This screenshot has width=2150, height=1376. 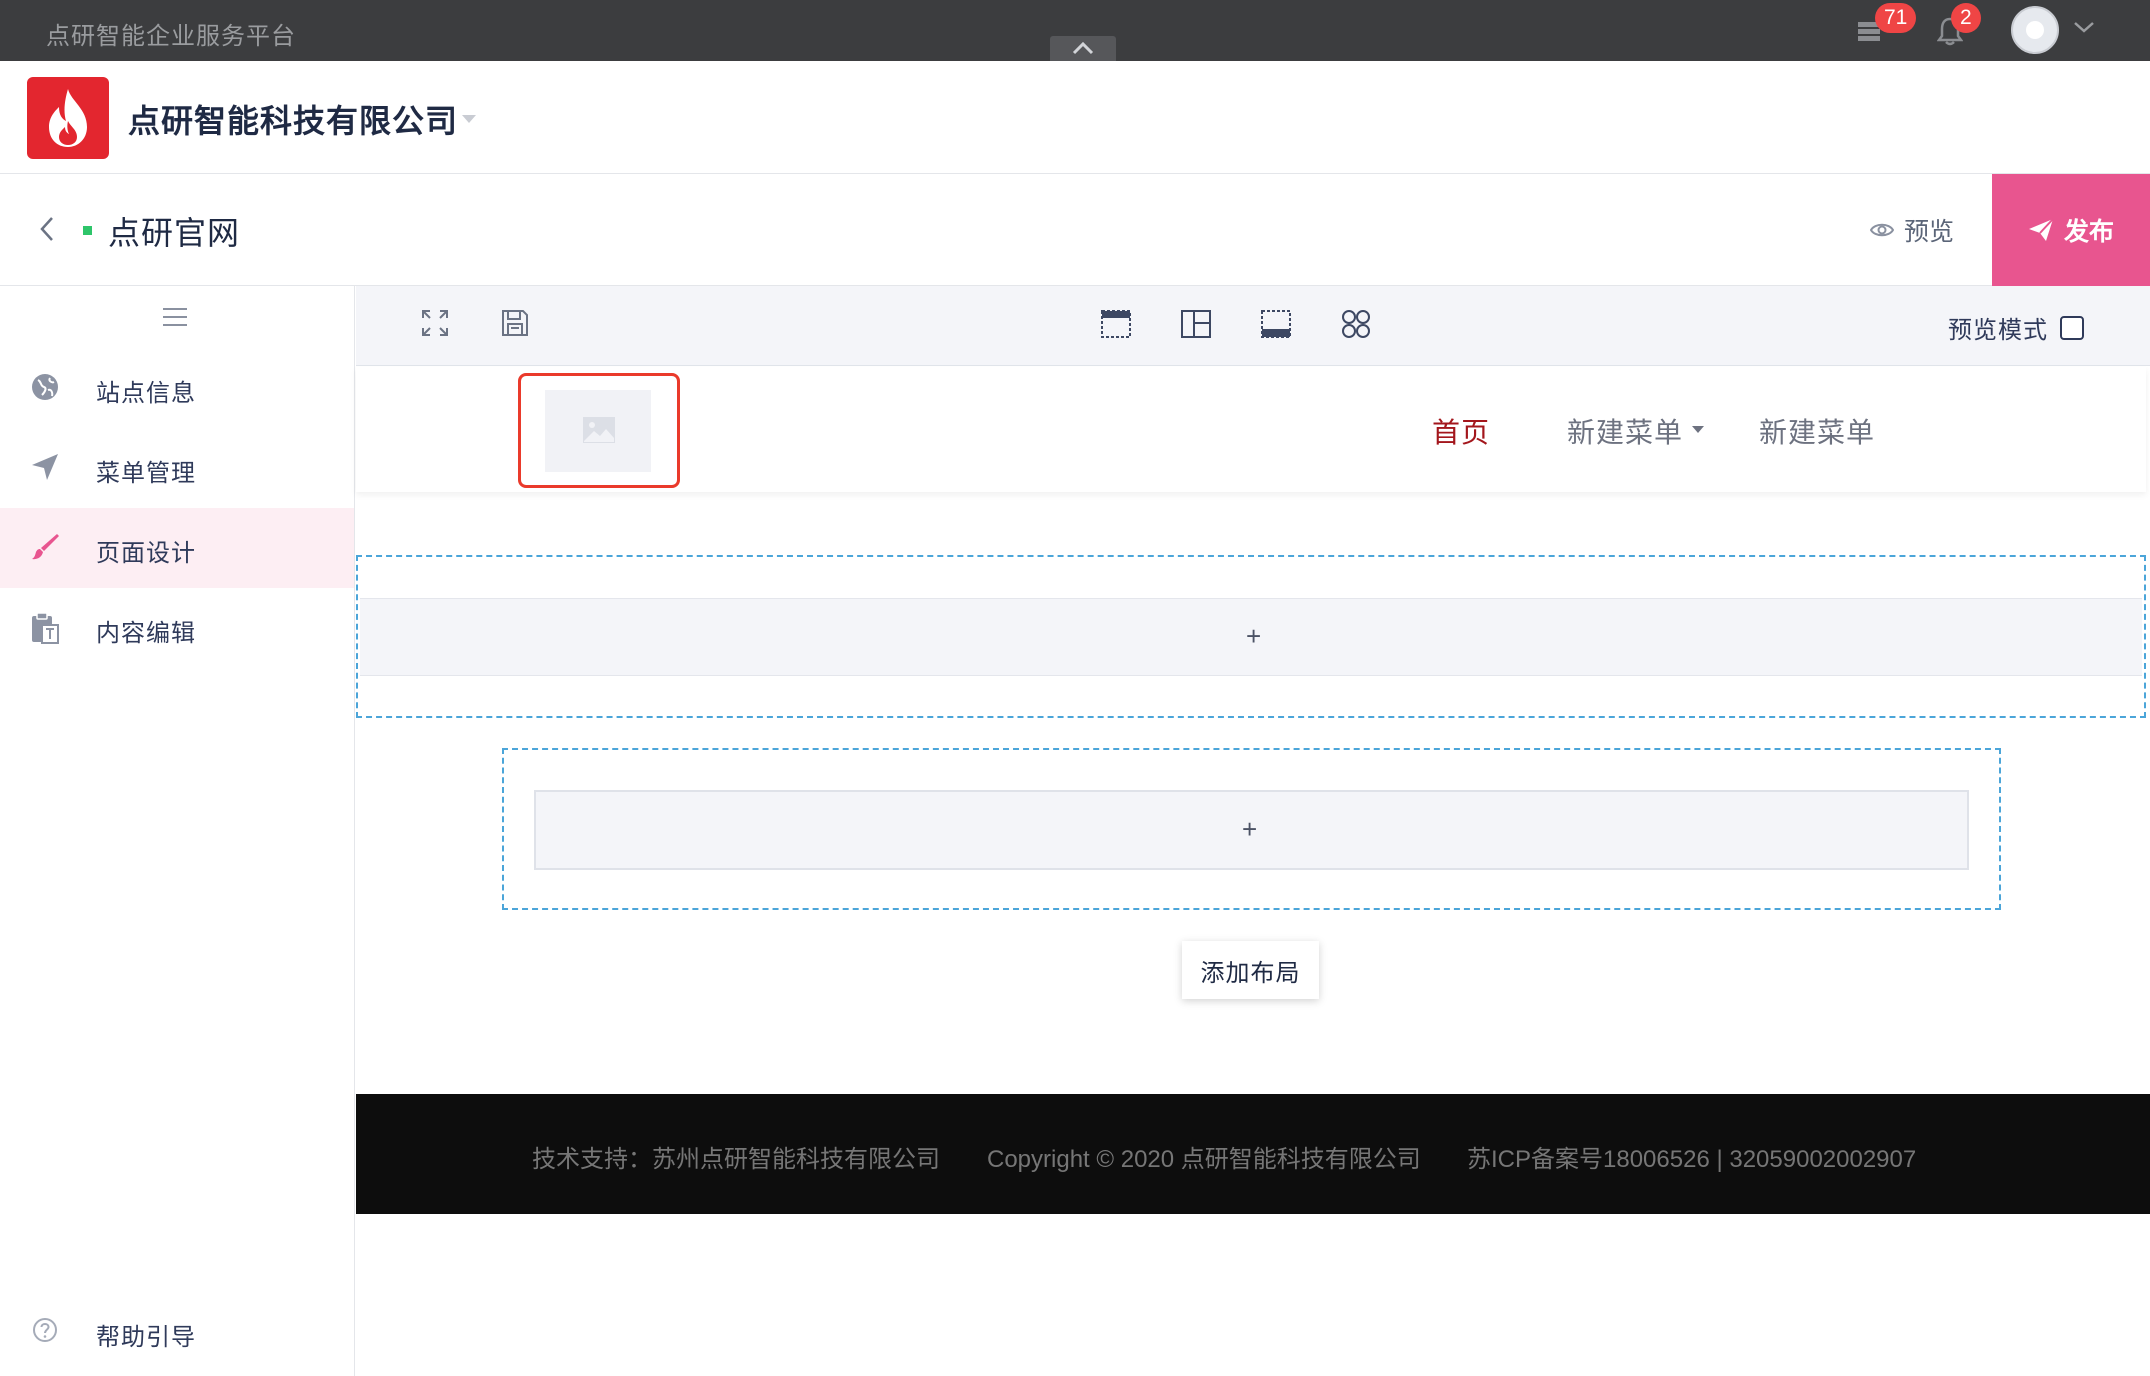 I want to click on preview-button: 预览, so click(x=1912, y=230).